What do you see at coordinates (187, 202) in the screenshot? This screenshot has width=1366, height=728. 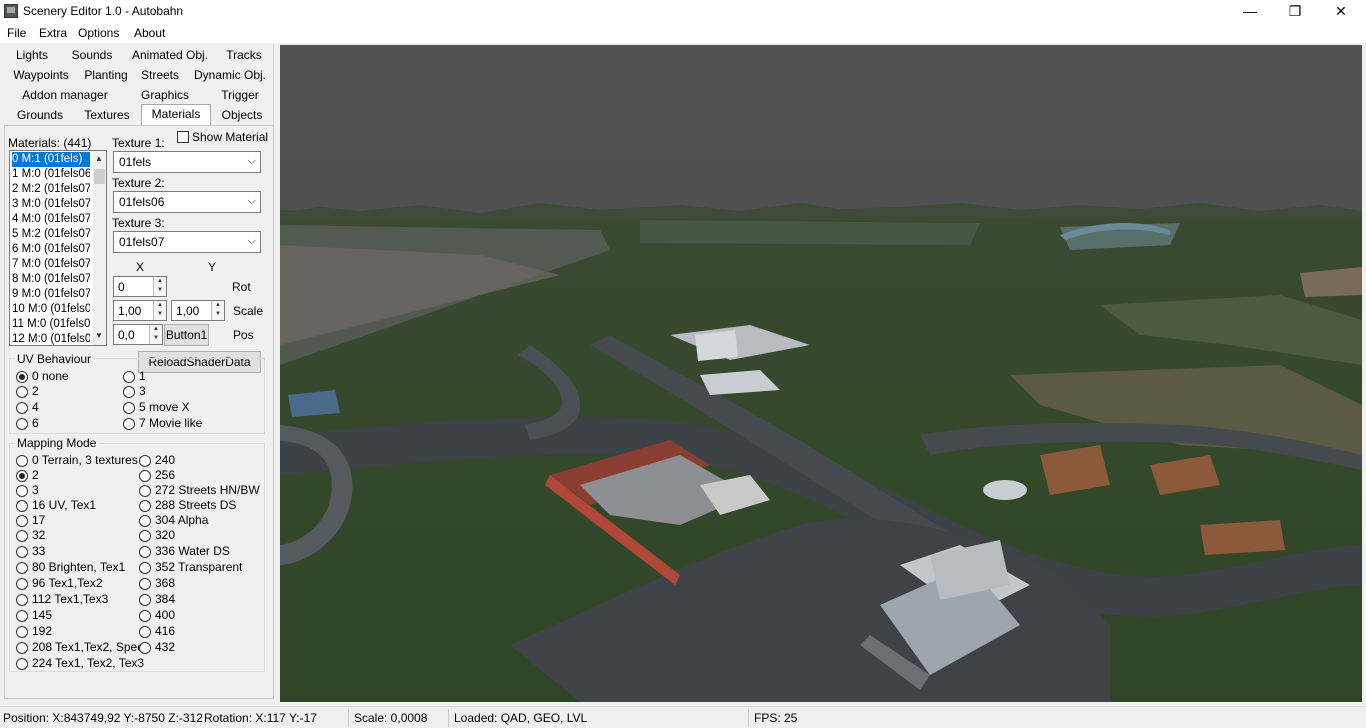 I see `texture2-select: 01fels06 ⌵` at bounding box center [187, 202].